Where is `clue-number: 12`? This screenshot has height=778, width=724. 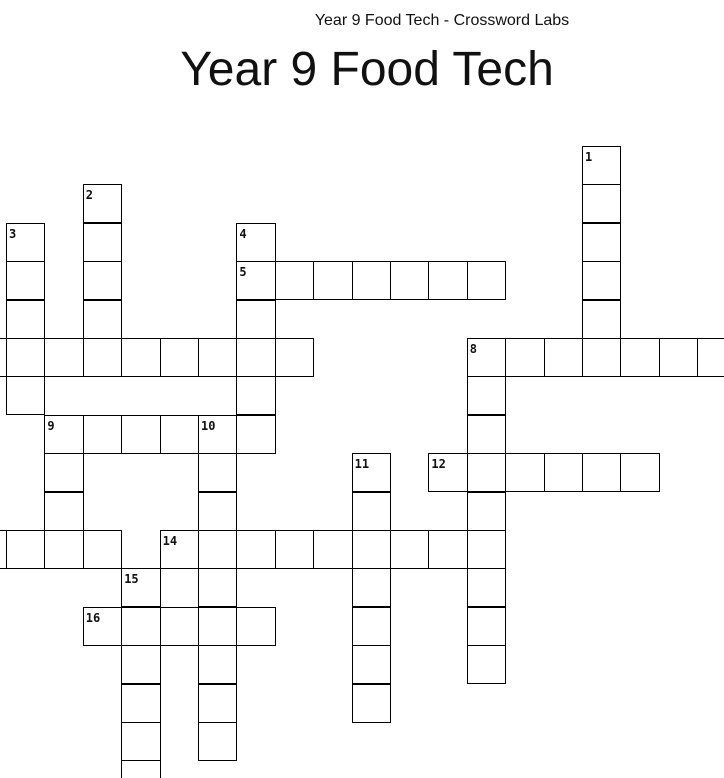 clue-number: 12 is located at coordinates (438, 464).